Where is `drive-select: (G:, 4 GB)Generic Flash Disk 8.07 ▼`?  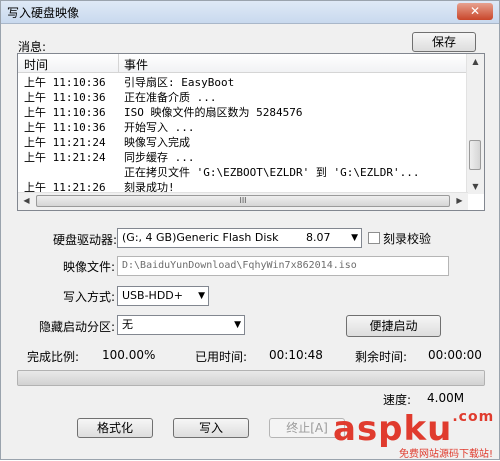
drive-select: (G:, 4 GB)Generic Flash Disk 8.07 ▼ is located at coordinates (239, 238).